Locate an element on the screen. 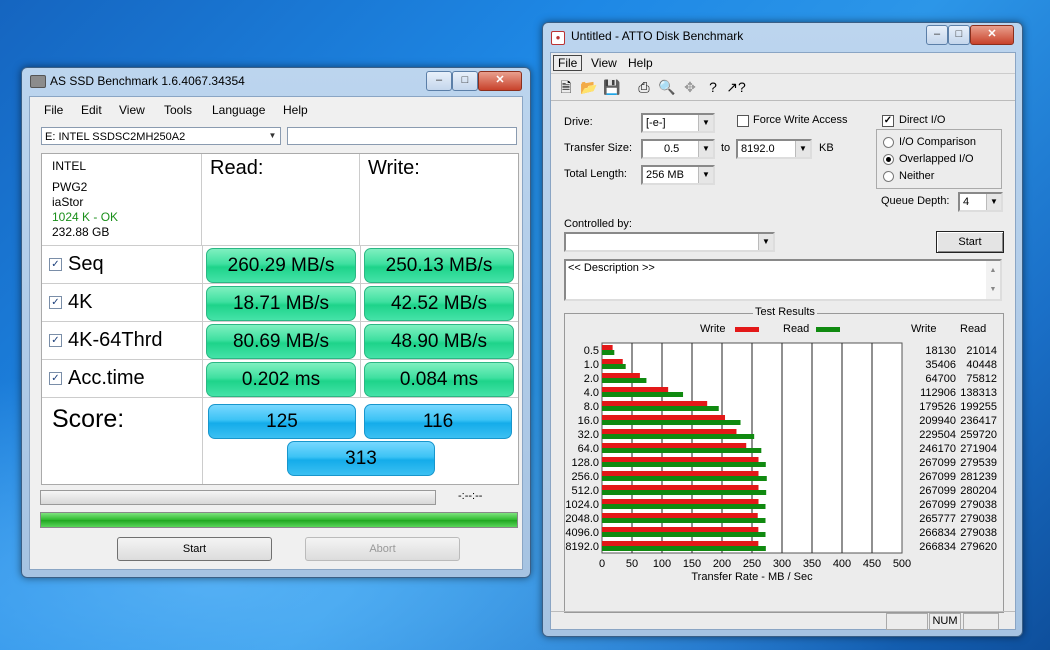 The width and height of the screenshot is (1050, 650). status-num: NUM is located at coordinates (945, 621).